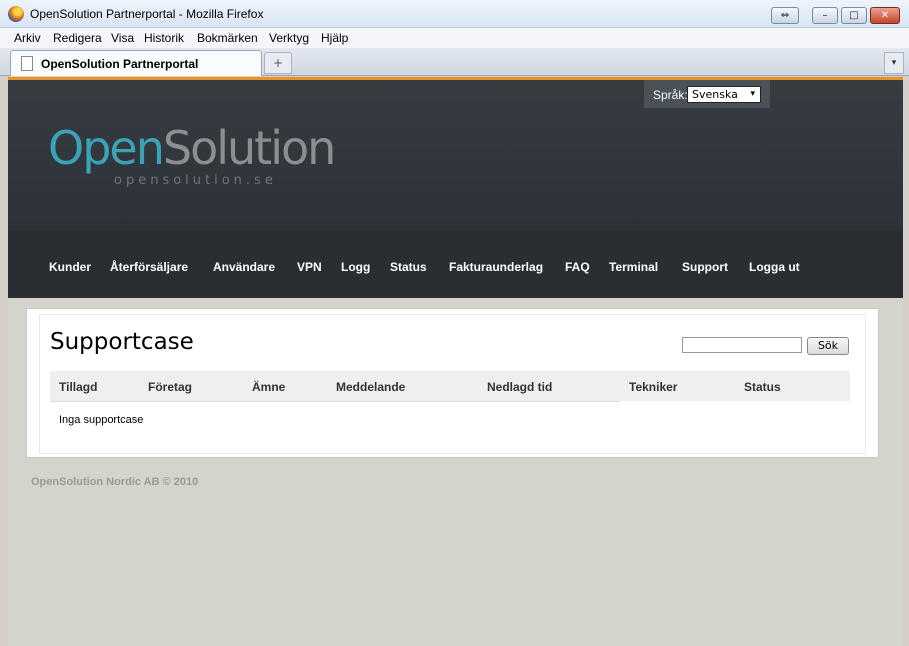 The width and height of the screenshot is (909, 646). I want to click on column-tekniker: Tekniker, so click(653, 387).